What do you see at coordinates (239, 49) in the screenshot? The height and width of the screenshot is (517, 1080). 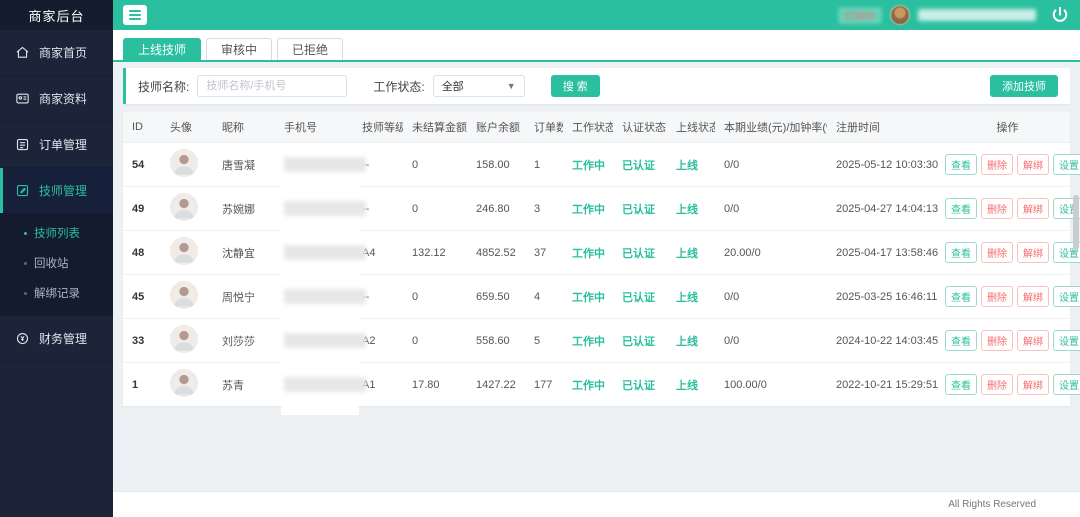 I see `tab-under-review: 审核中` at bounding box center [239, 49].